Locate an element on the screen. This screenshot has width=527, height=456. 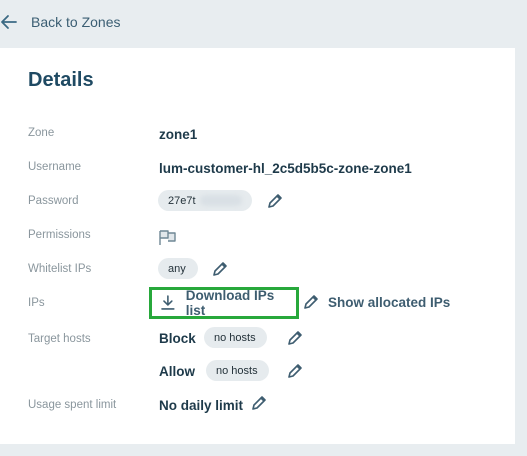
block-hosts-value: no hosts is located at coordinates (235, 337).